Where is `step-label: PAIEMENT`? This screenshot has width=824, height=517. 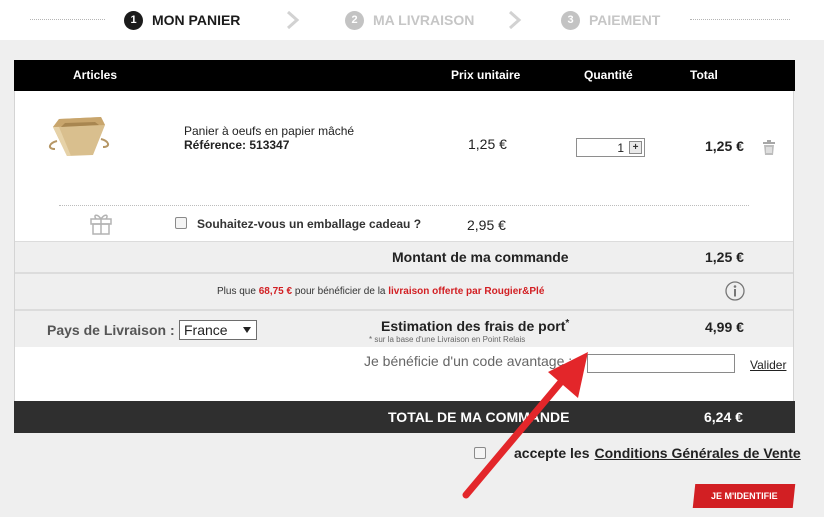 step-label: PAIEMENT is located at coordinates (625, 20).